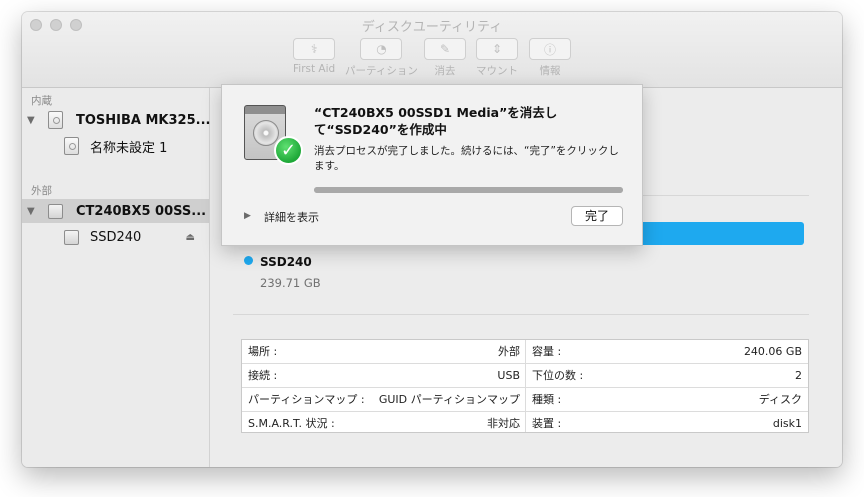  I want to click on column-divider, so click(525, 386).